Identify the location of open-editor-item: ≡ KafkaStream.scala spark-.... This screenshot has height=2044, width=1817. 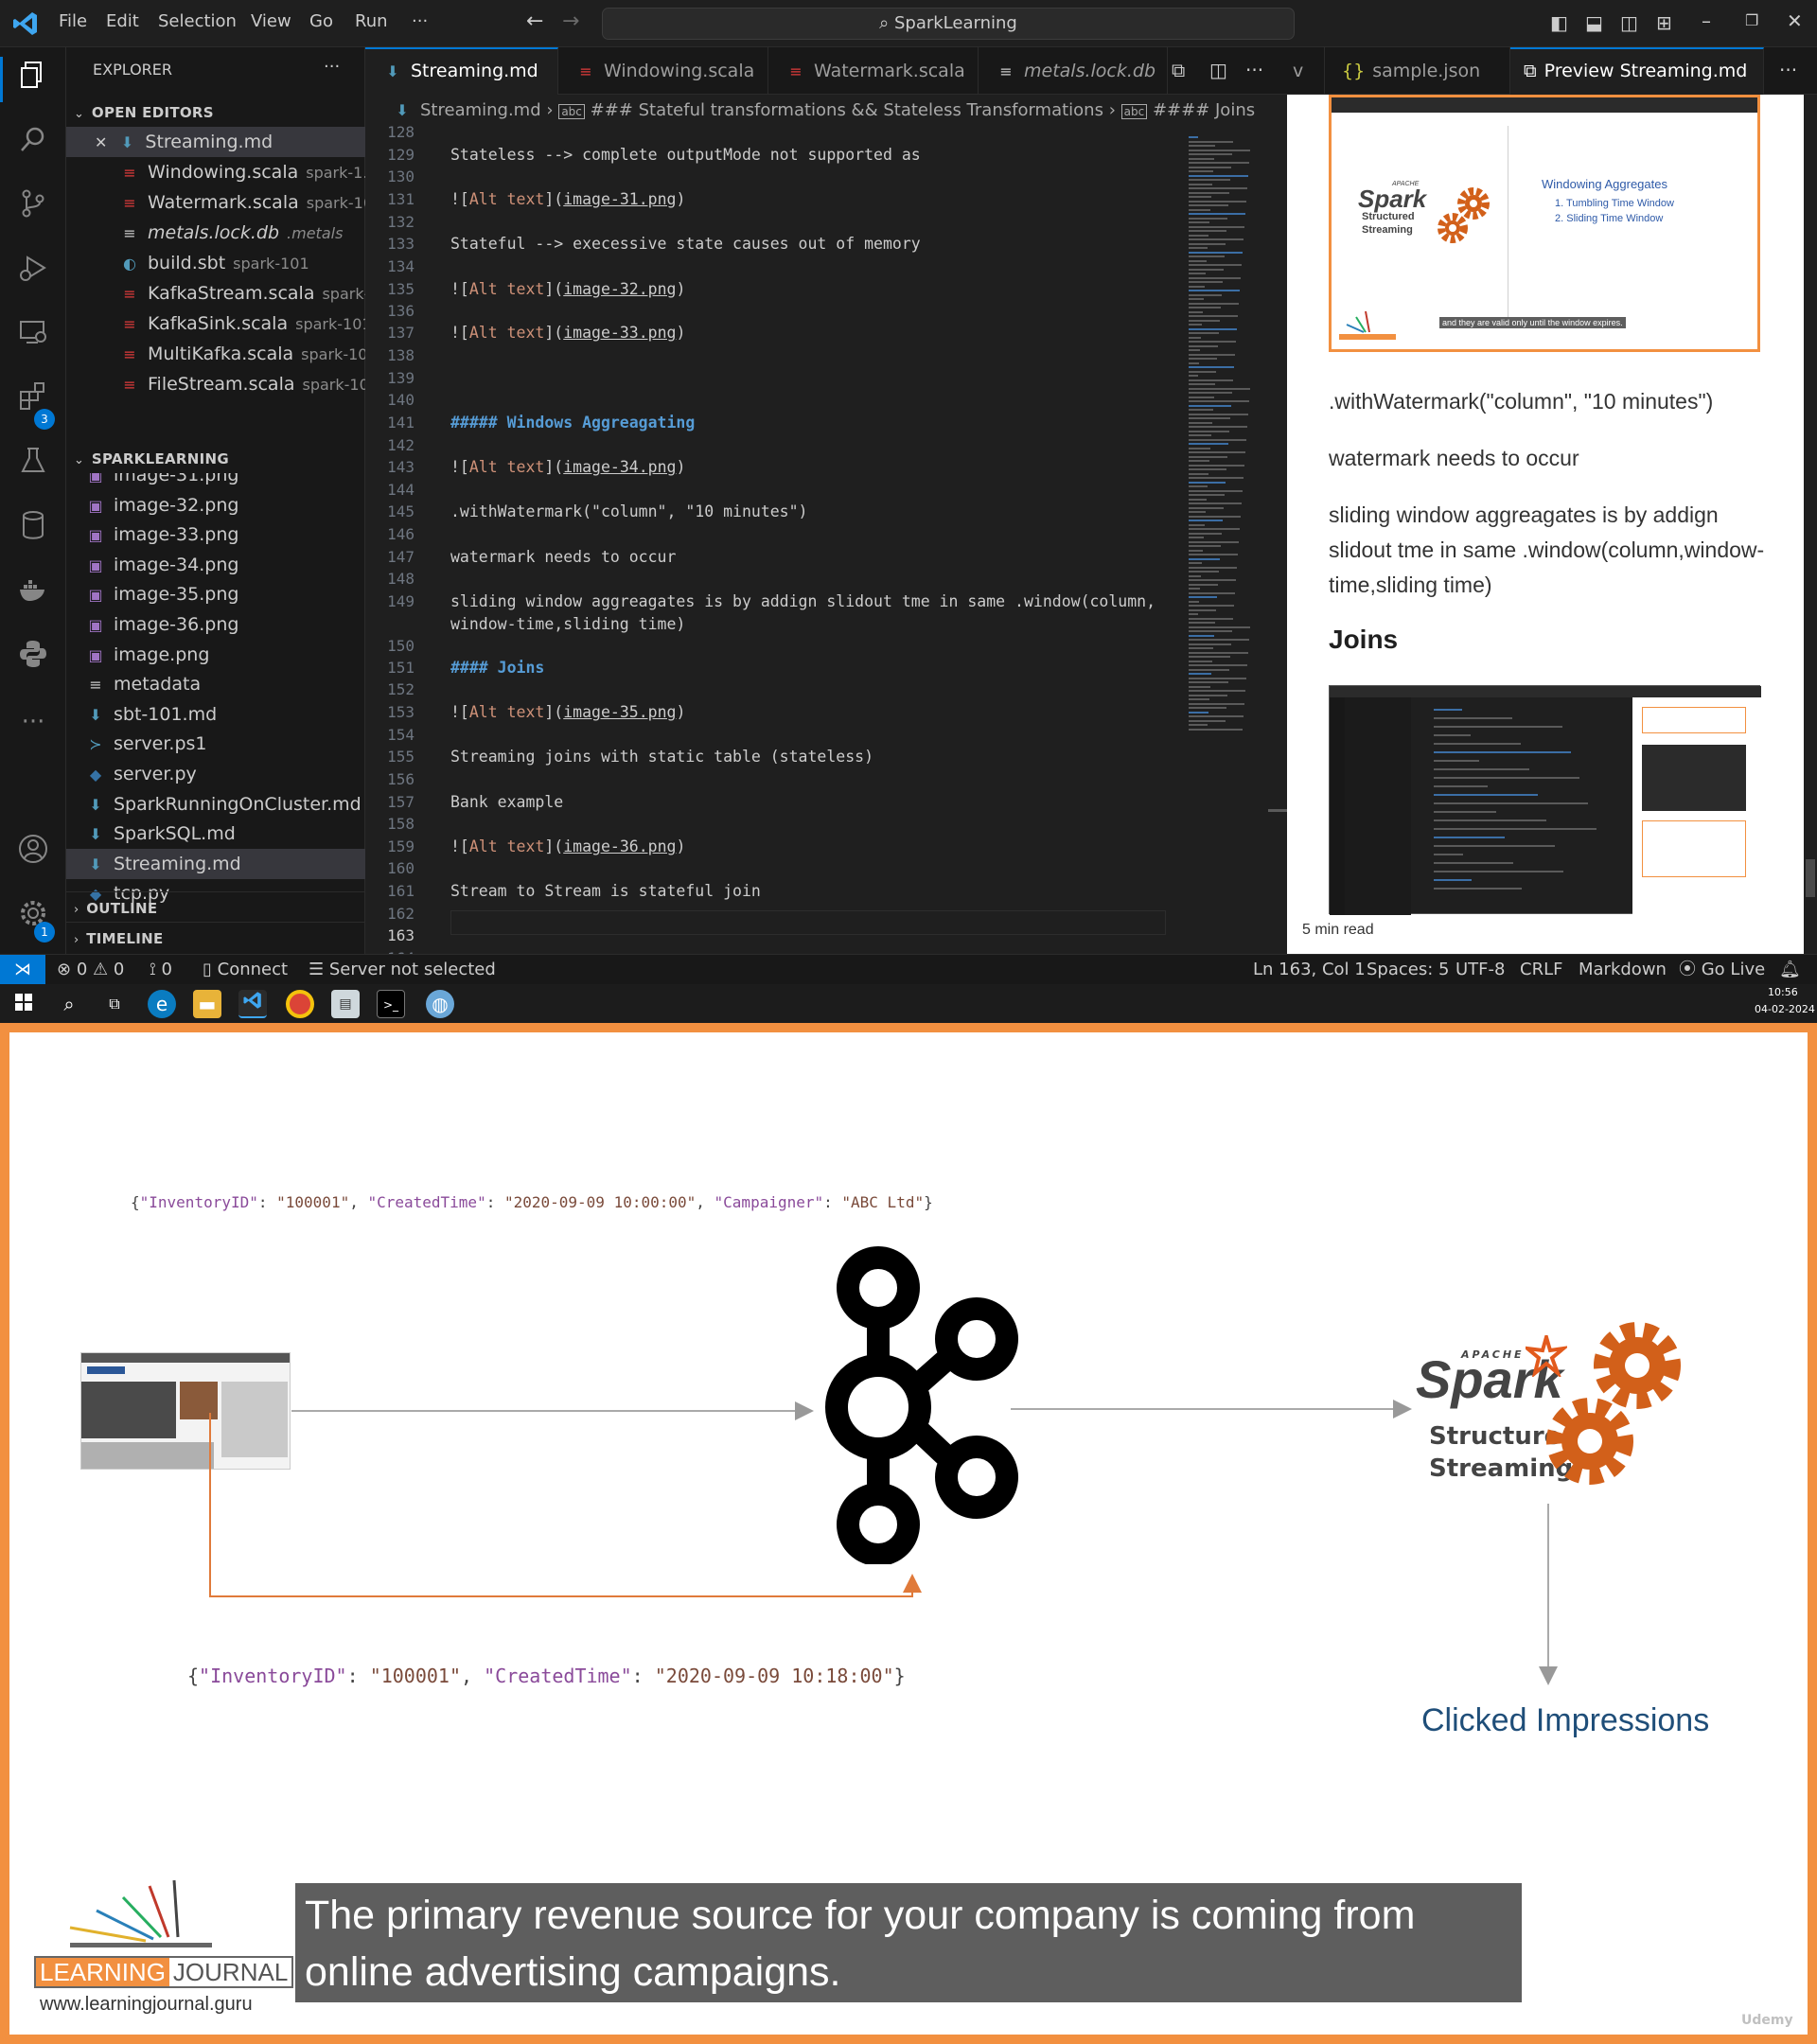
(215, 293).